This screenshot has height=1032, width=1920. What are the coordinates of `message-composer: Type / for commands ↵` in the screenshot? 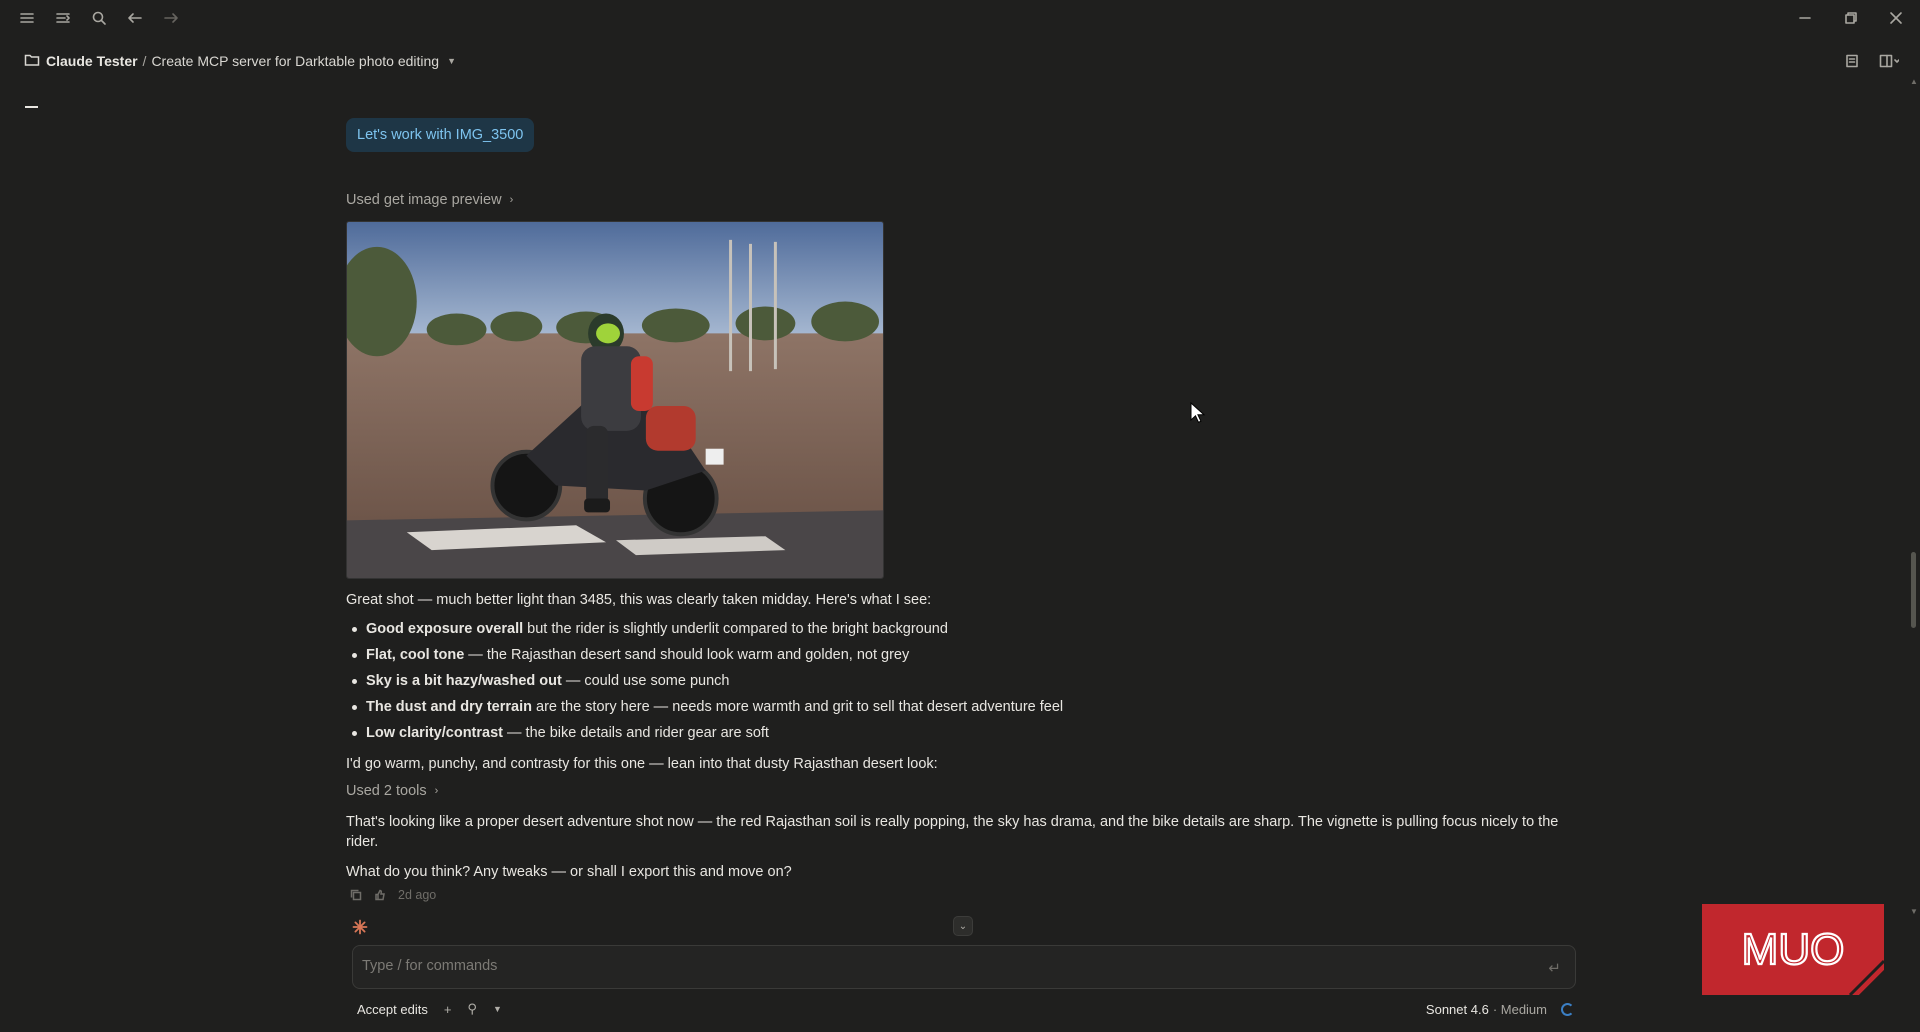 It's located at (964, 967).